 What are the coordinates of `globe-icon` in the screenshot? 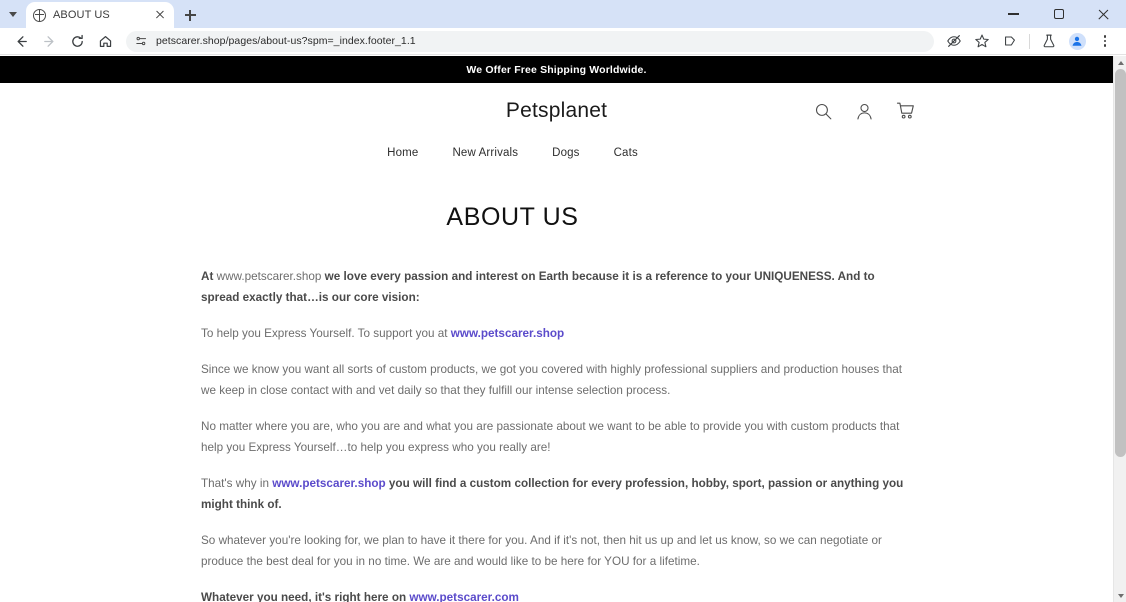 It's located at (39, 15).